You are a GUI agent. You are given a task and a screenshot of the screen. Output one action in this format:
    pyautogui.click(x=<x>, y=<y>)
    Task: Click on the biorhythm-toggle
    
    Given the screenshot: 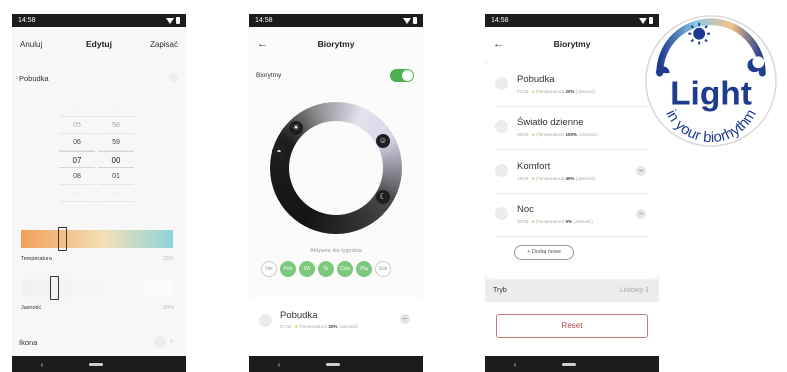 What is the action you would take?
    pyautogui.click(x=402, y=75)
    